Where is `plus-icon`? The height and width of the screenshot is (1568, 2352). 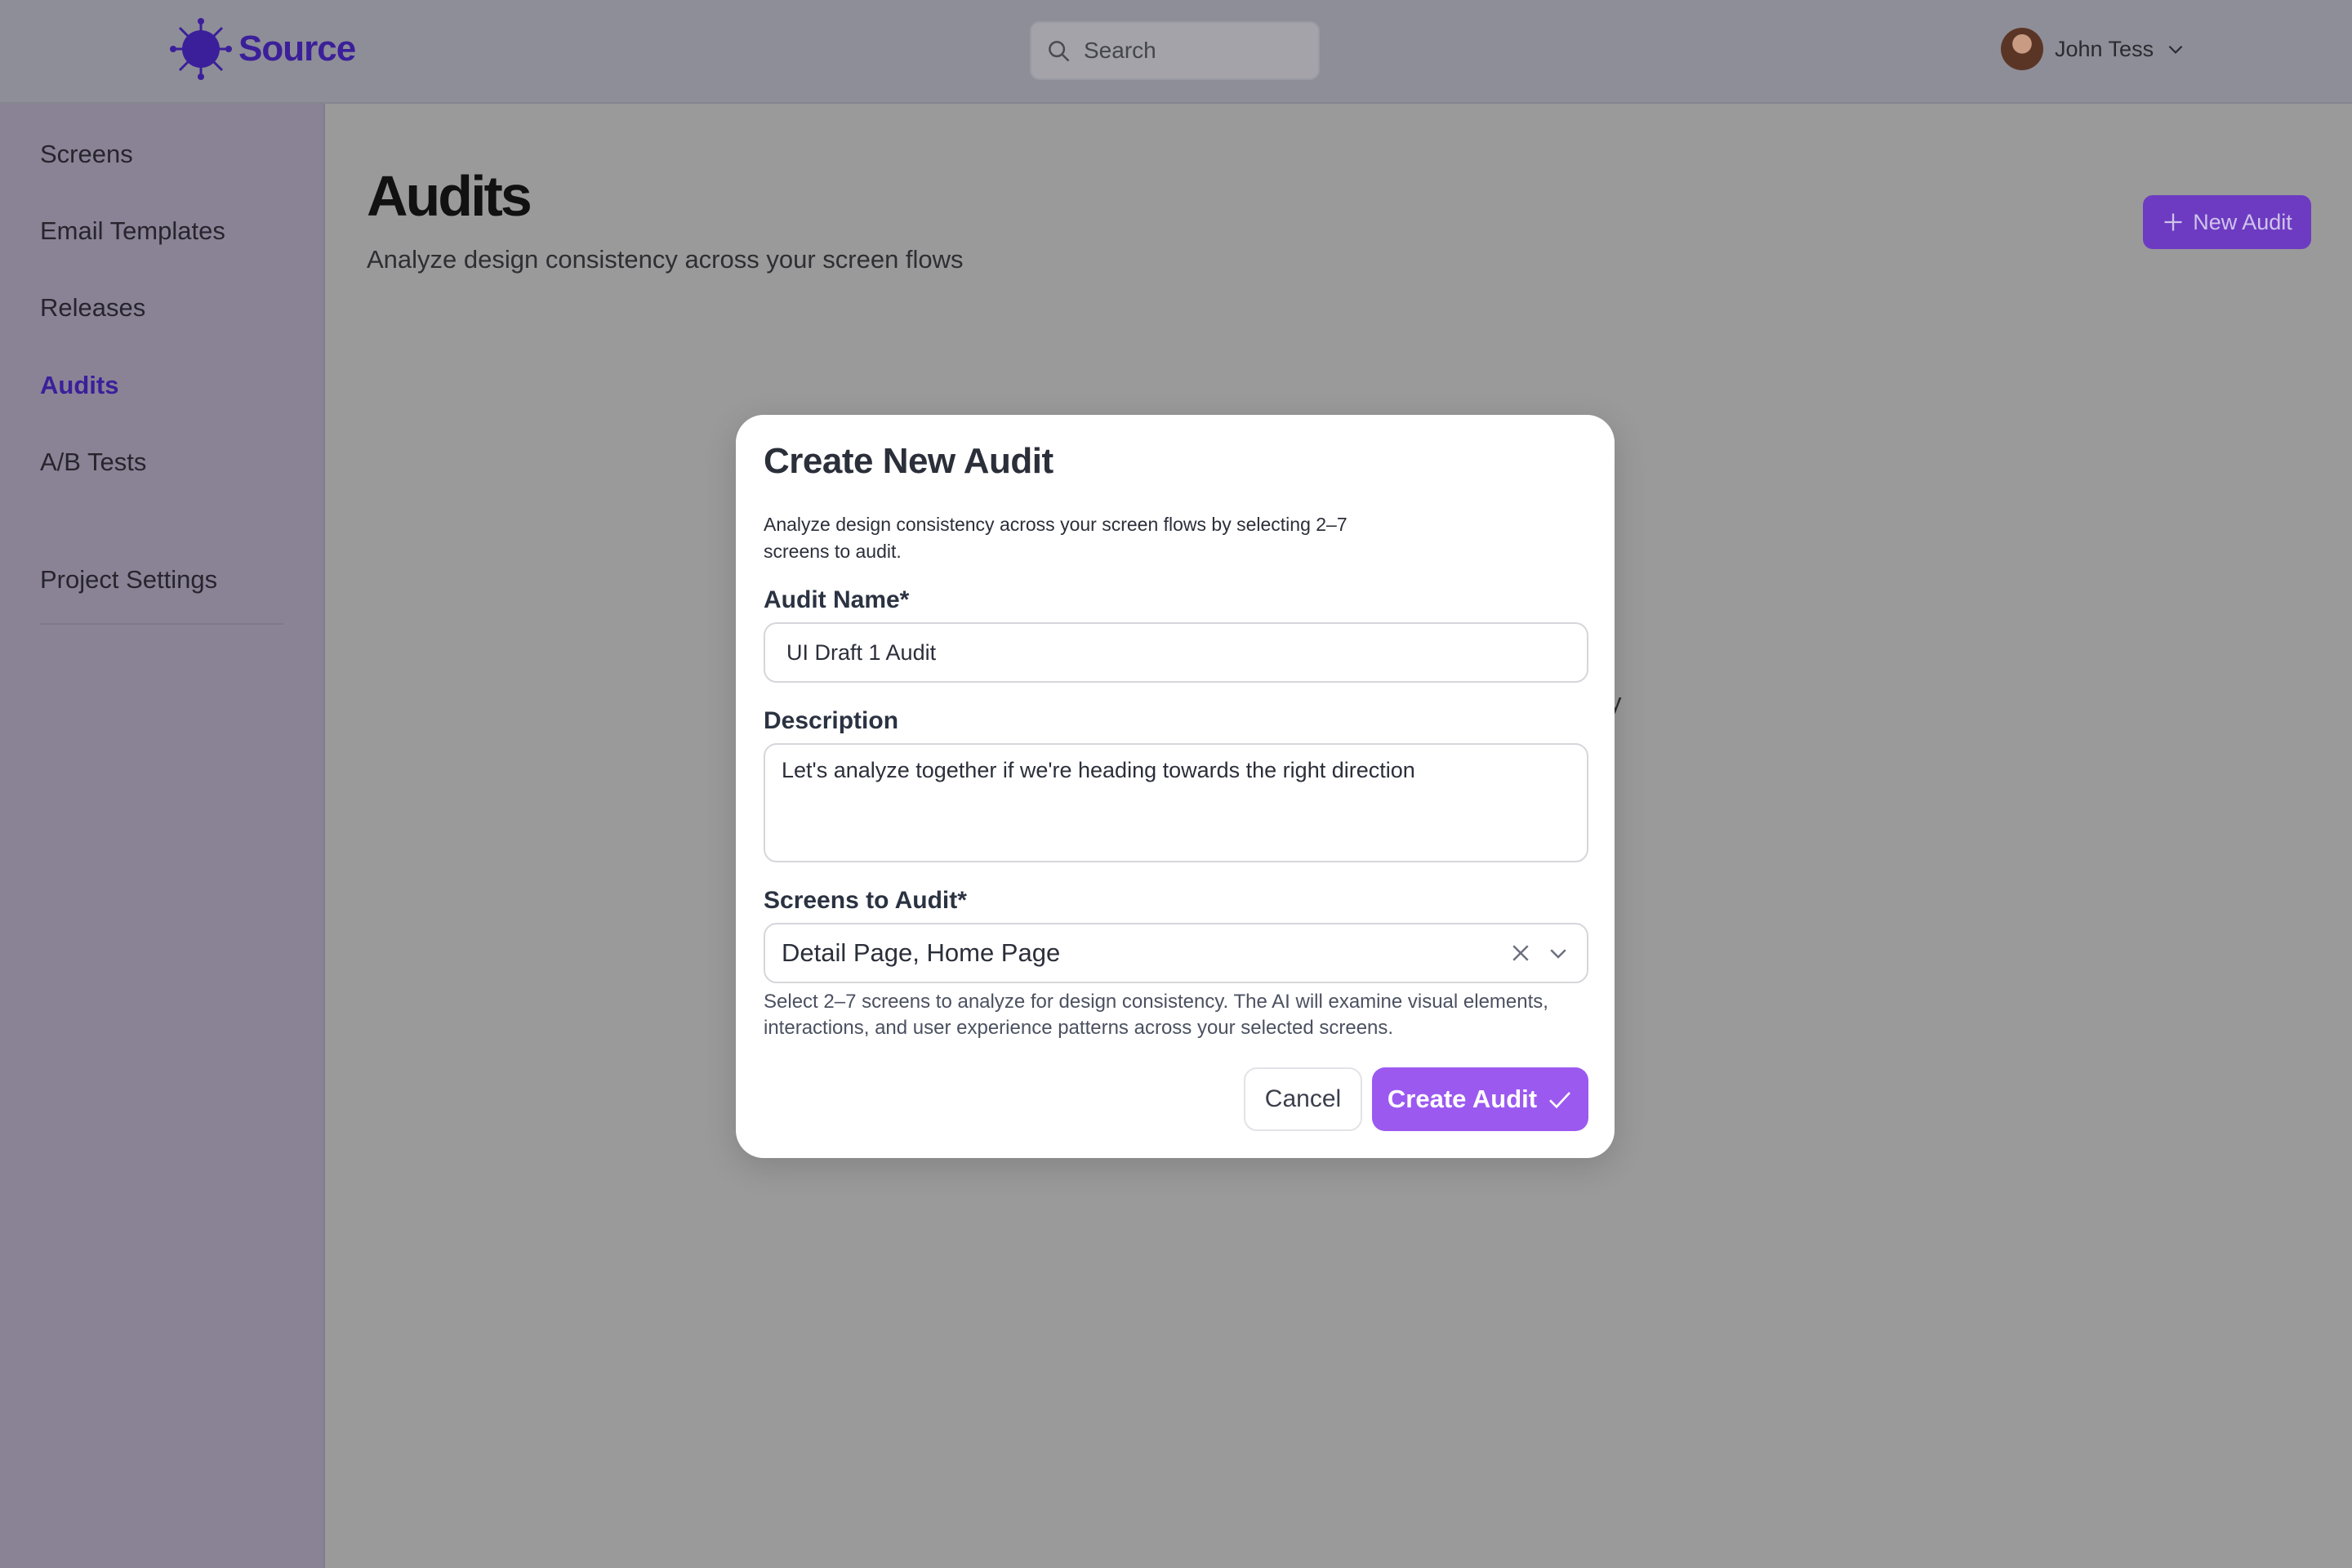
plus-icon is located at coordinates (2173, 222).